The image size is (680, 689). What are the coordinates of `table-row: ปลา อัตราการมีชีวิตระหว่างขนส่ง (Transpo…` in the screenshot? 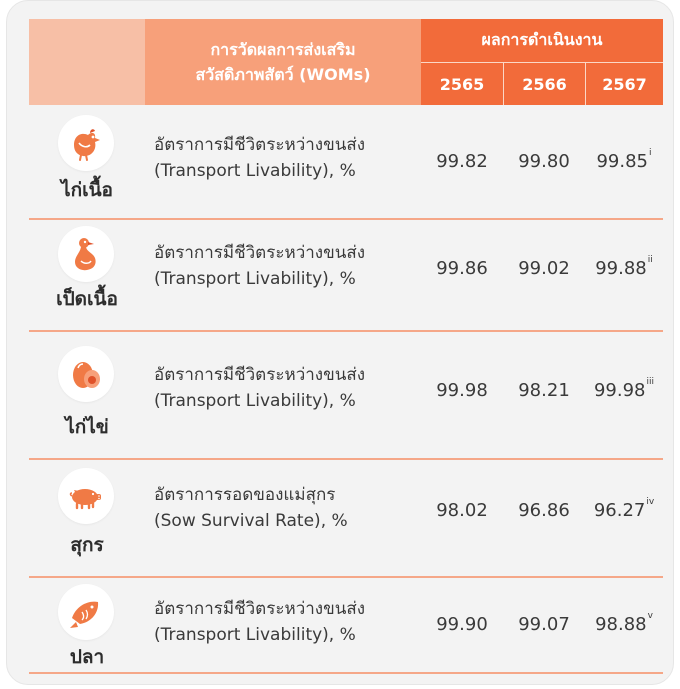 It's located at (346, 626).